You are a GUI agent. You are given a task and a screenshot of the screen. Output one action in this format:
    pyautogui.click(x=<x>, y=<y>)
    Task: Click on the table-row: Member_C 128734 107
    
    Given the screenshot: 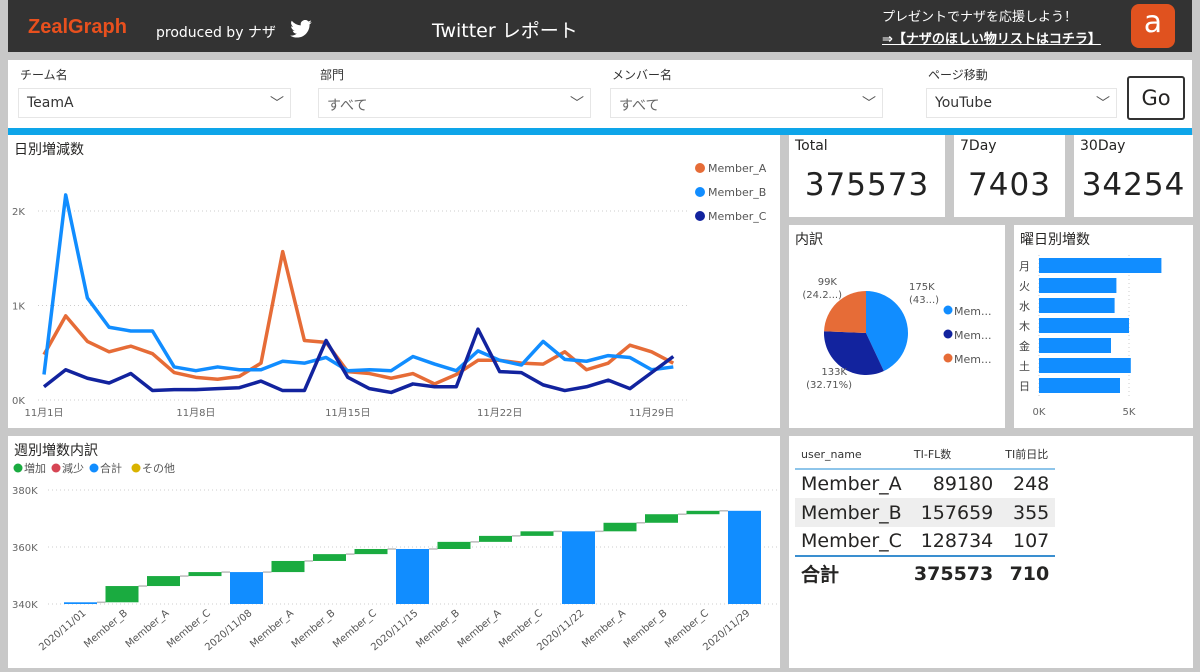 What is the action you would take?
    pyautogui.click(x=925, y=541)
    